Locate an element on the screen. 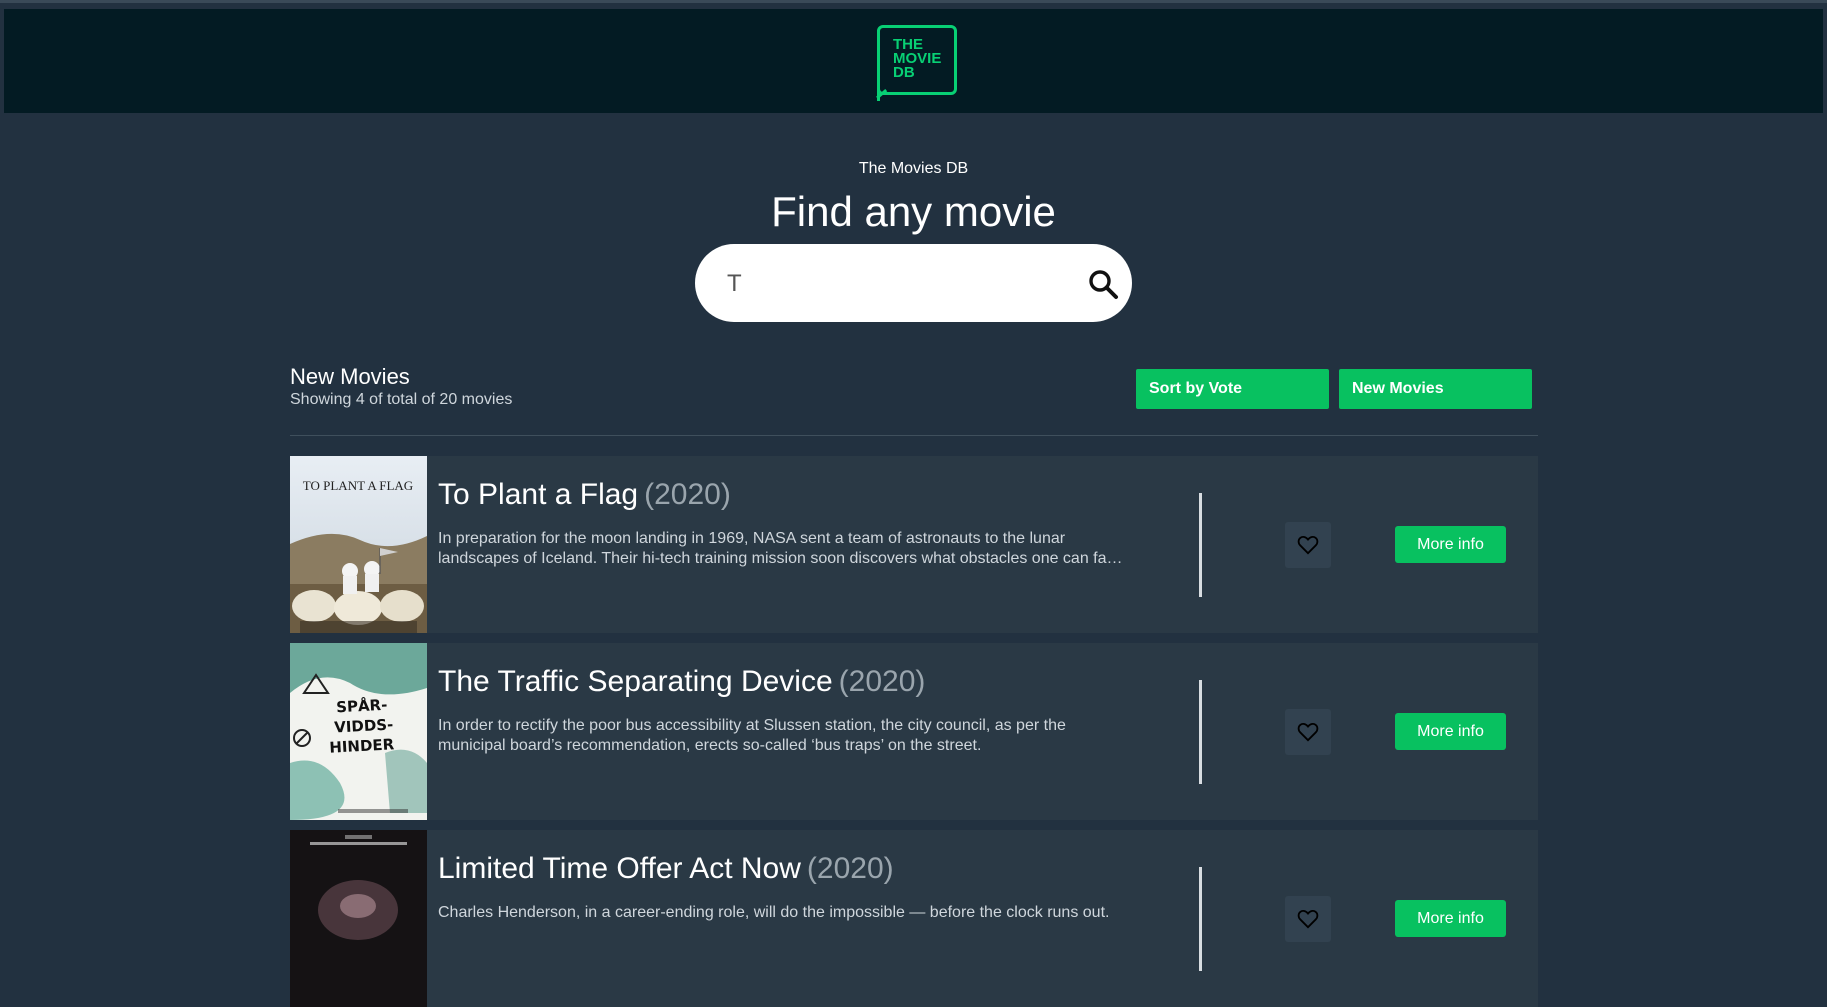  movie-poster is located at coordinates (358, 918).